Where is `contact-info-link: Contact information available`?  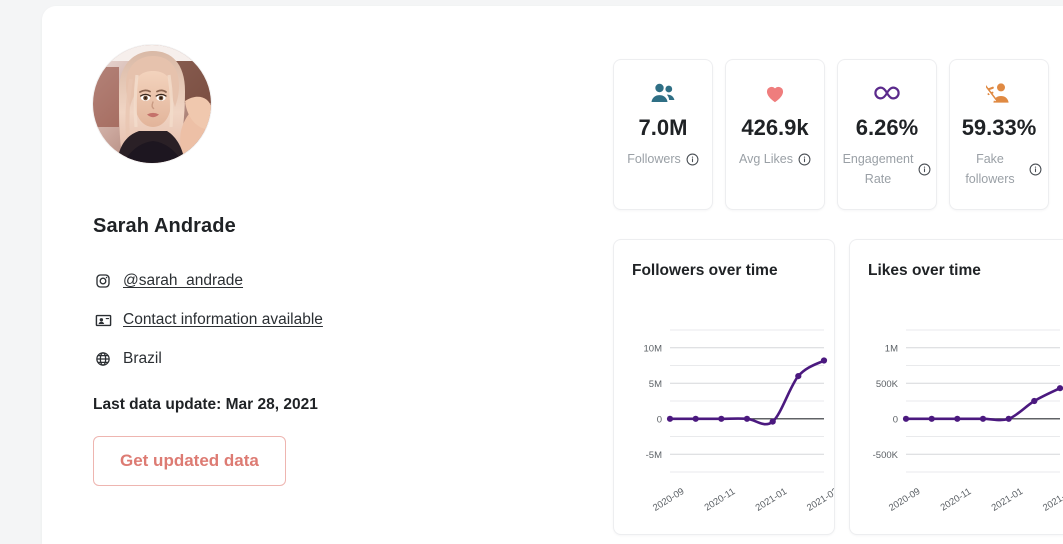 contact-info-link: Contact information available is located at coordinates (223, 320).